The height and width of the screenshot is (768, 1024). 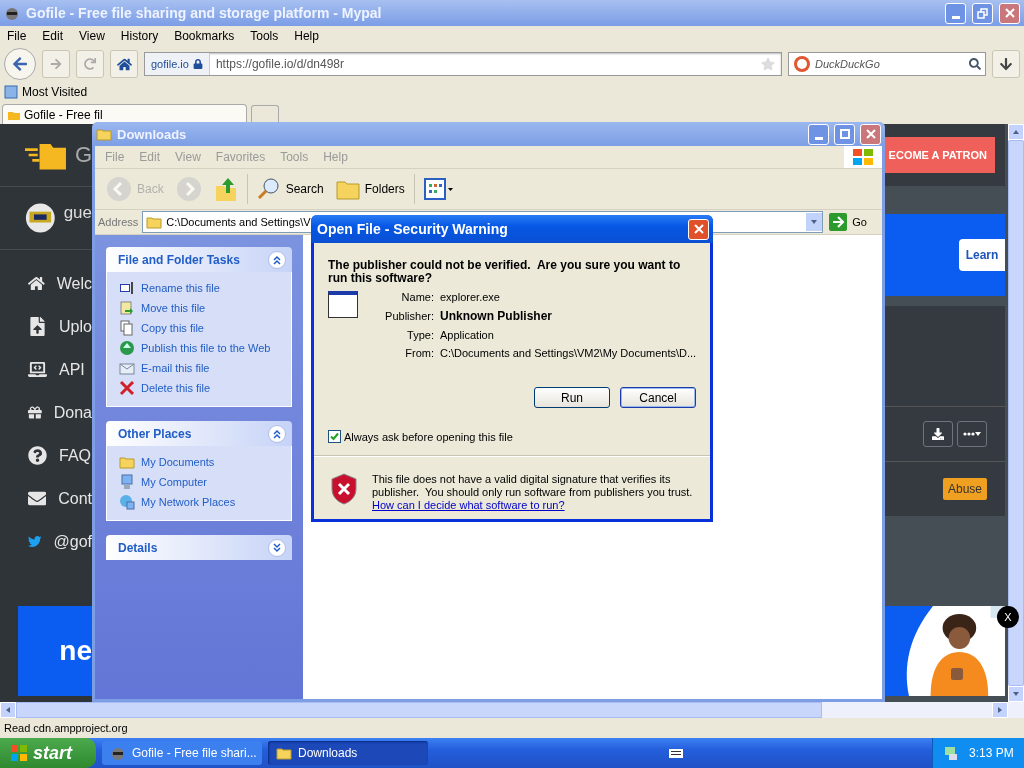 I want to click on checkbox-label: Always ask before opening this file, so click(x=428, y=436).